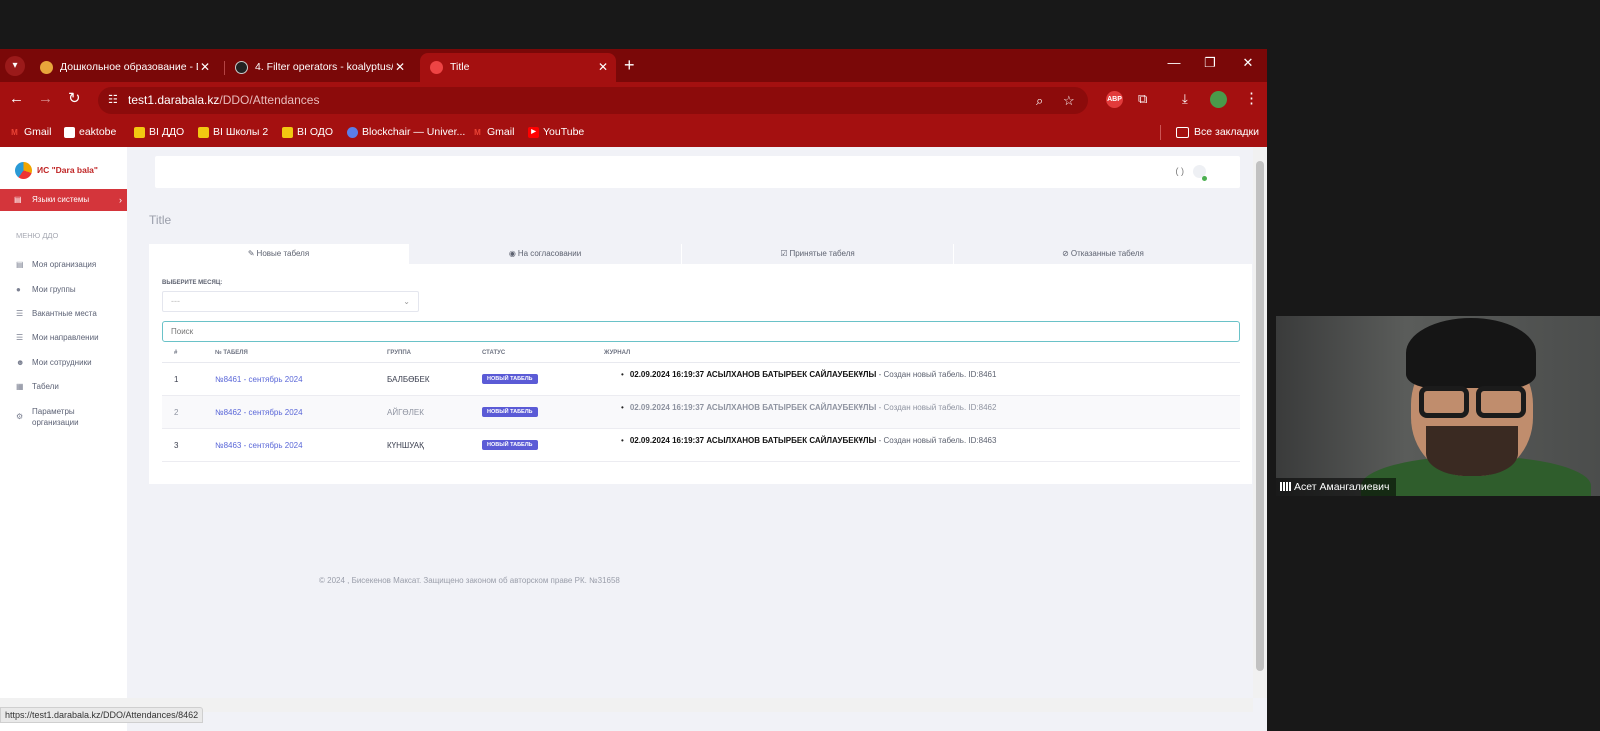 This screenshot has height=731, width=1600. I want to click on participant-beard, so click(1472, 451).